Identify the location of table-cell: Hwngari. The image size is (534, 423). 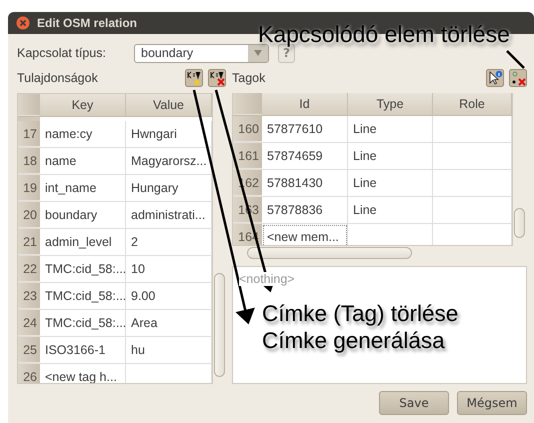
(169, 134).